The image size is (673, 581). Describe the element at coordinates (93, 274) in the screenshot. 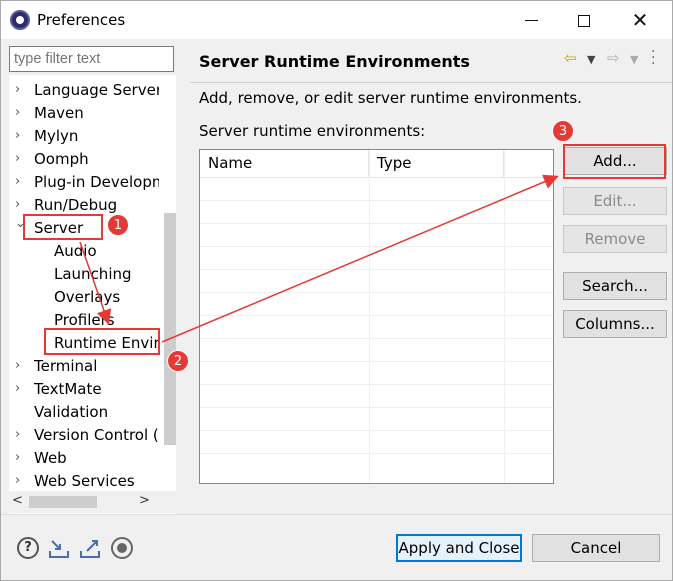

I see `tree-item-label: Launching` at that location.